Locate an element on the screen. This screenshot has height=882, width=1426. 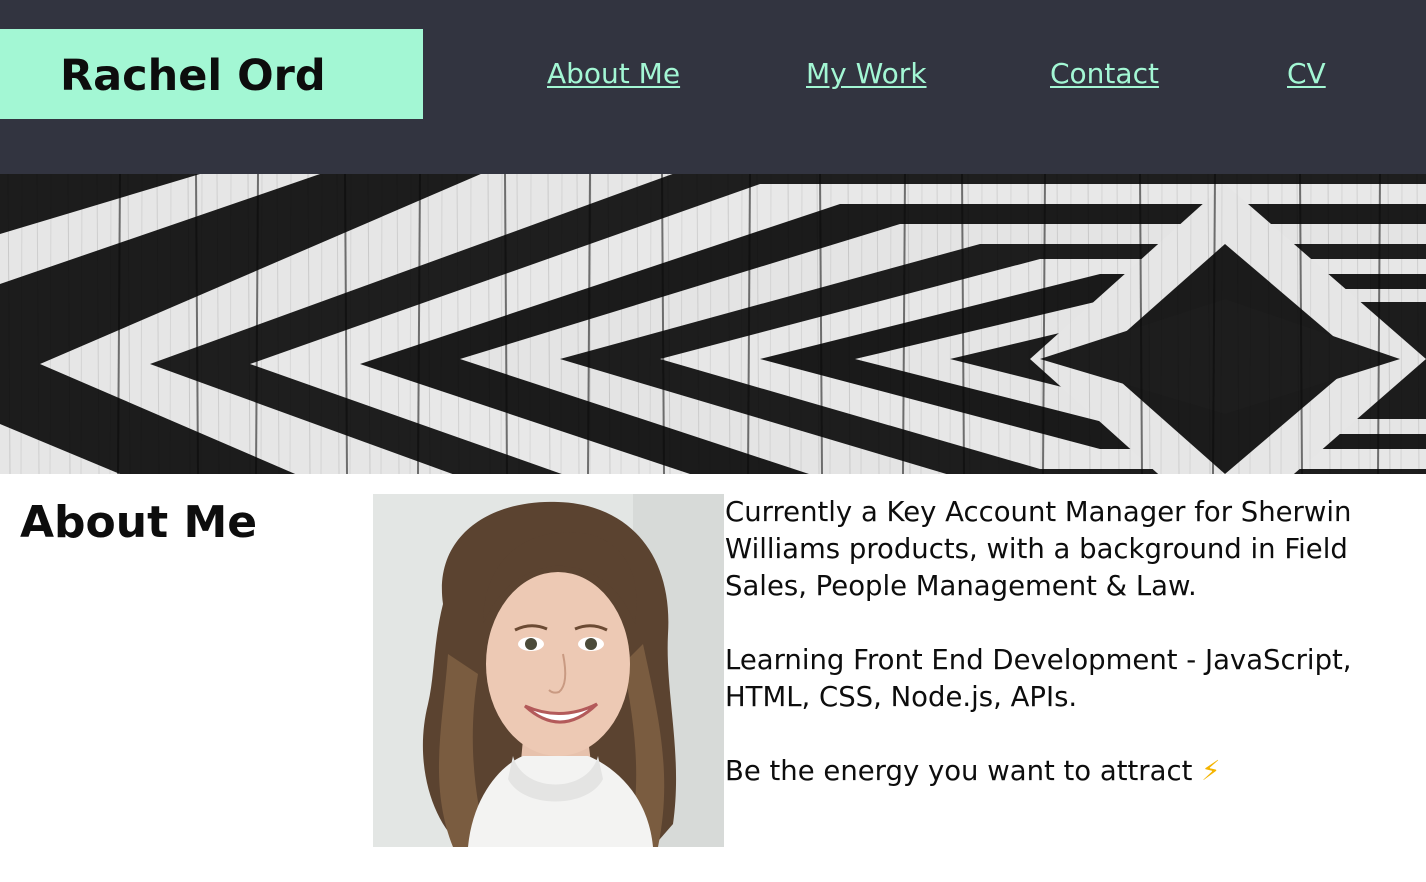
tagline-text: Be the energy you want to attract is located at coordinates (959, 771).